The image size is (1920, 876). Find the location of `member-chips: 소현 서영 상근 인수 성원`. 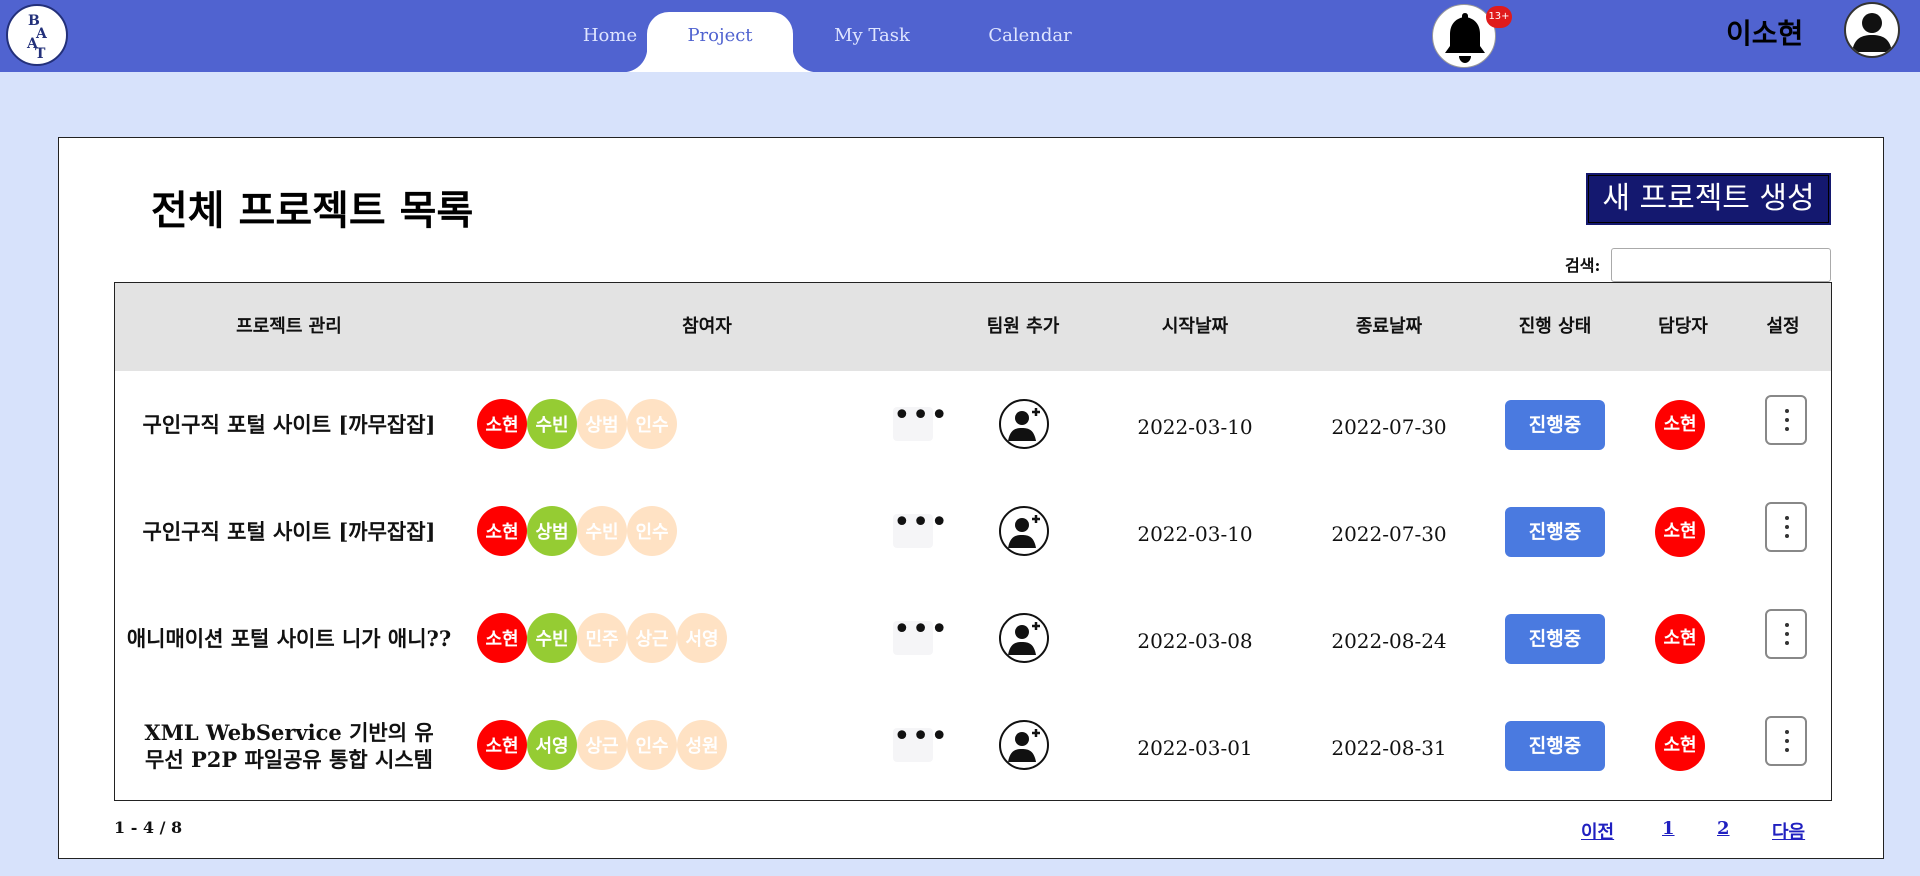

member-chips: 소현 서영 상근 인수 성원 is located at coordinates (602, 746).